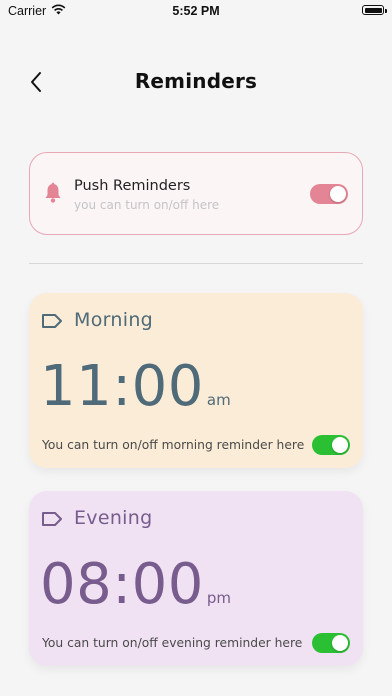 This screenshot has height=696, width=392. I want to click on divider, so click(196, 263).